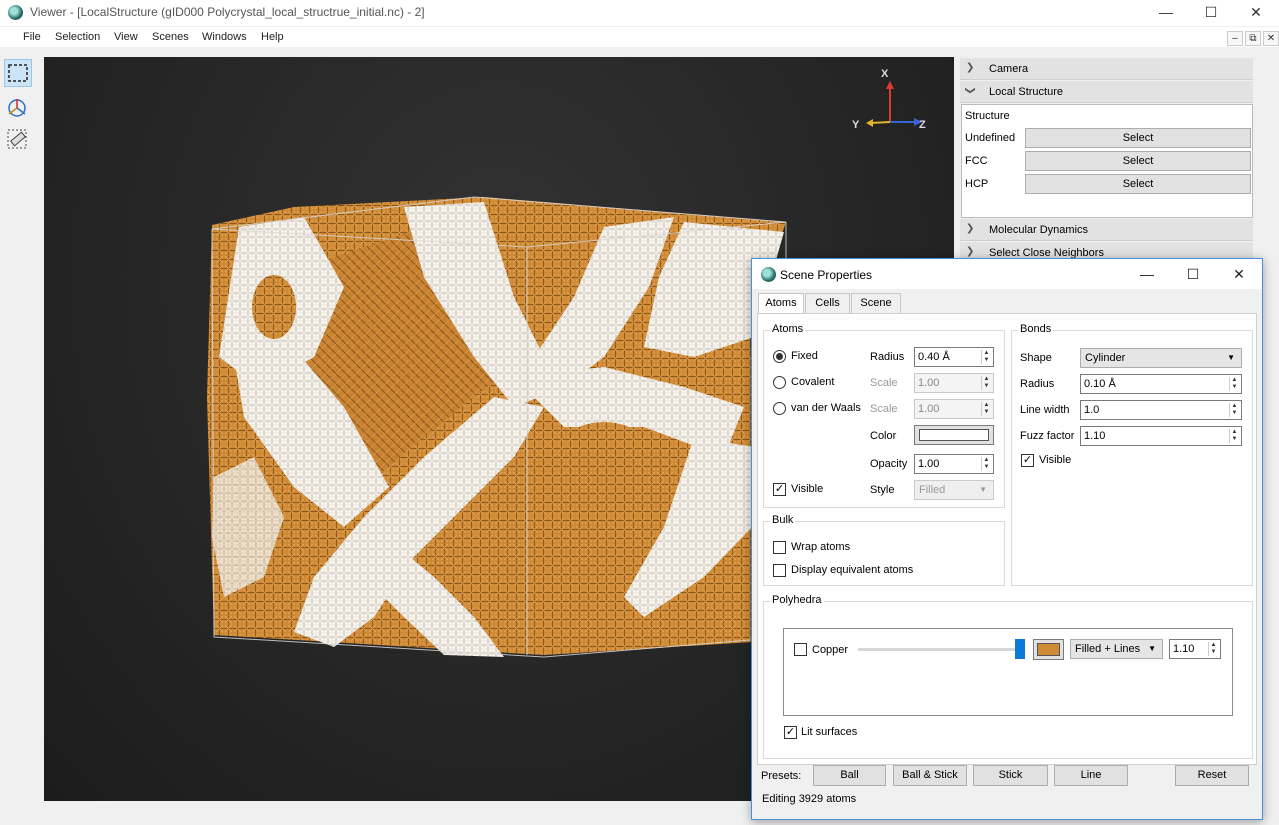  What do you see at coordinates (1036, 358) in the screenshot?
I see `bond-shape-label: Shape` at bounding box center [1036, 358].